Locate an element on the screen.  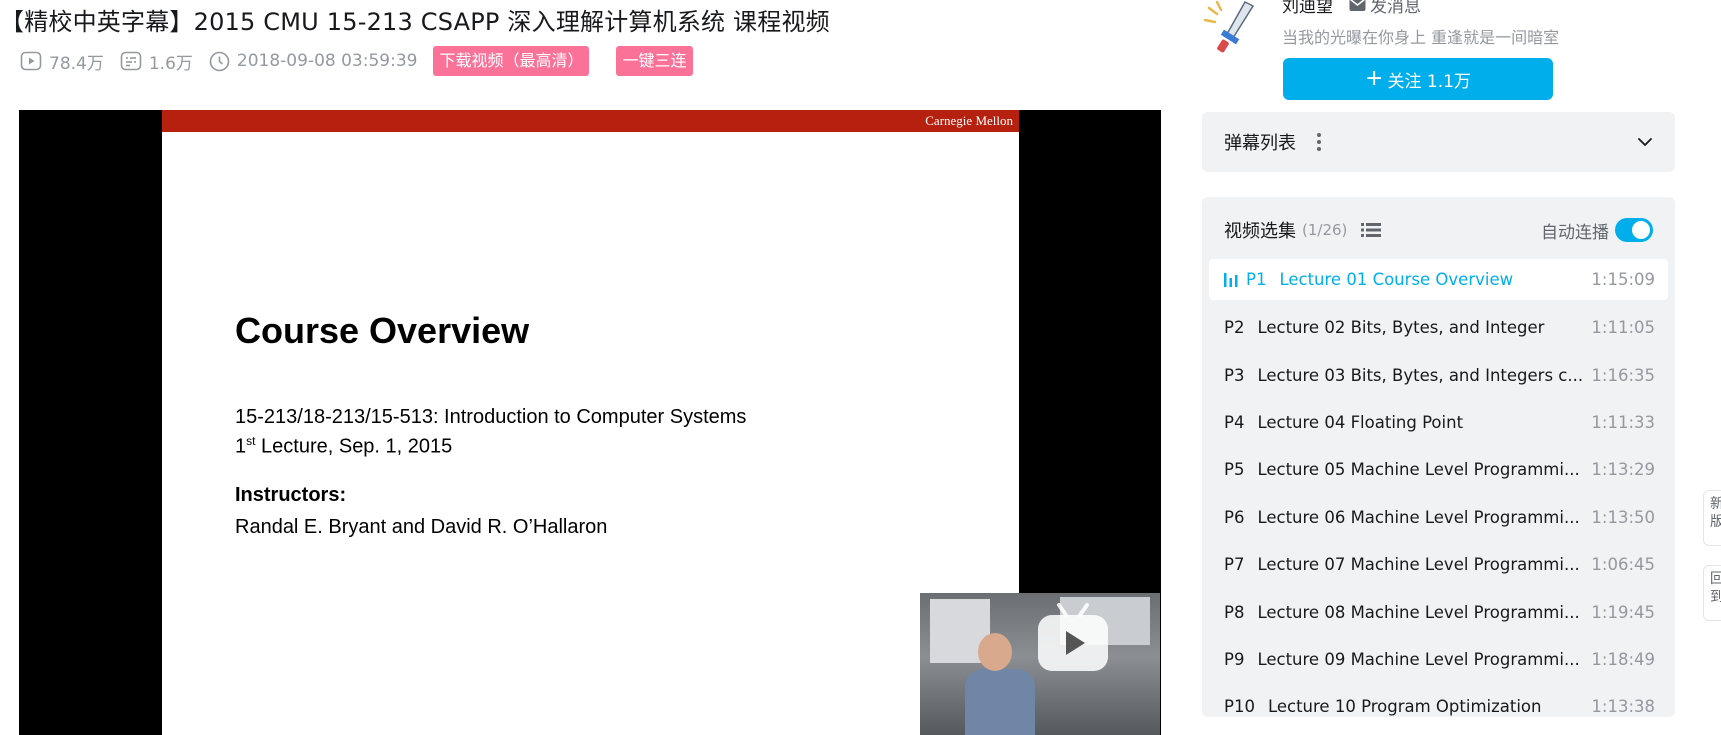
plus-icon: + is located at coordinates (1374, 78).